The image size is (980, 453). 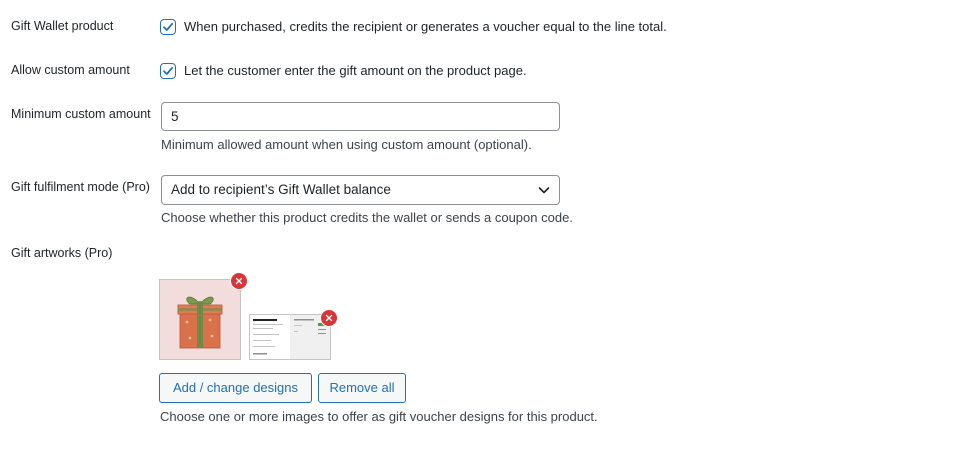 I want to click on remove-screenshot-artwork-button, so click(x=329, y=318).